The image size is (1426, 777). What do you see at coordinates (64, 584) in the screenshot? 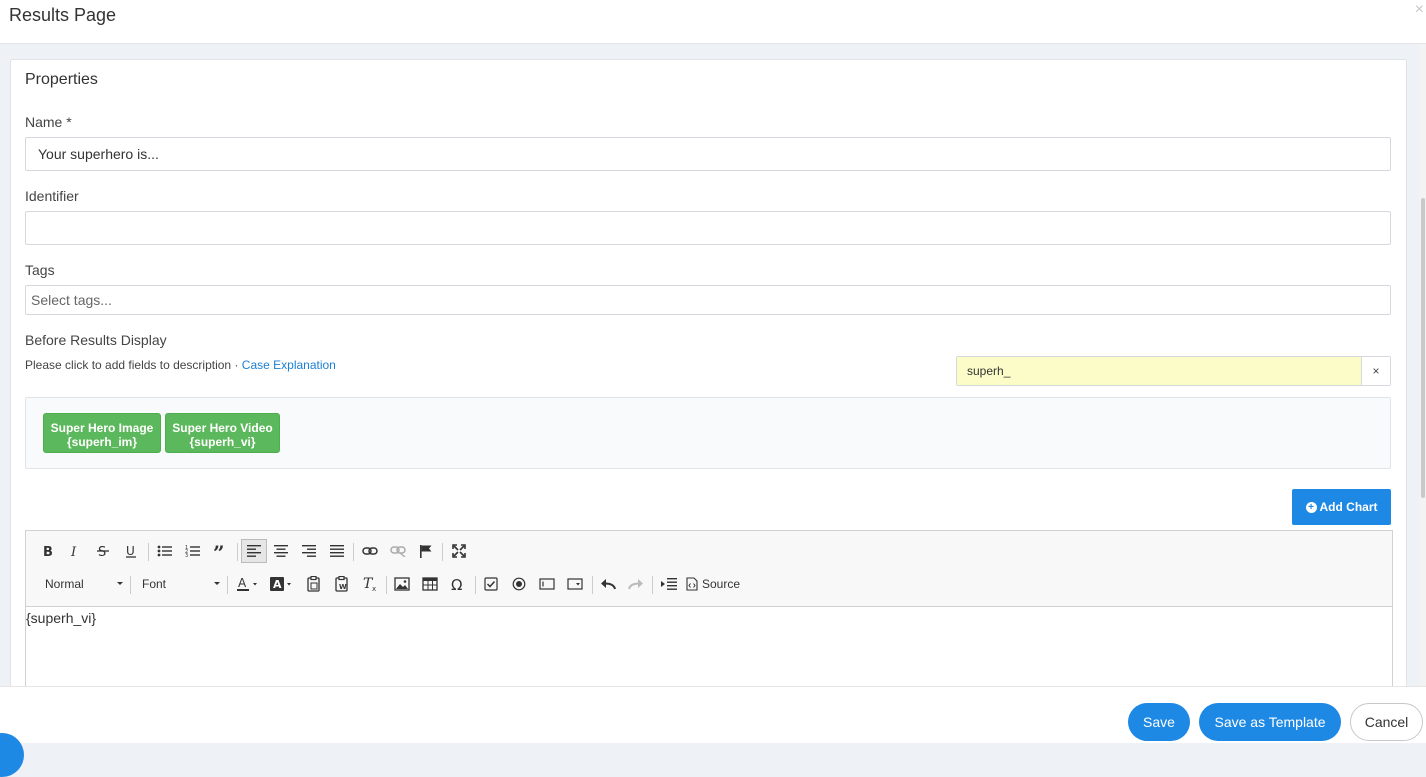
I see `format-select-value: Normal` at bounding box center [64, 584].